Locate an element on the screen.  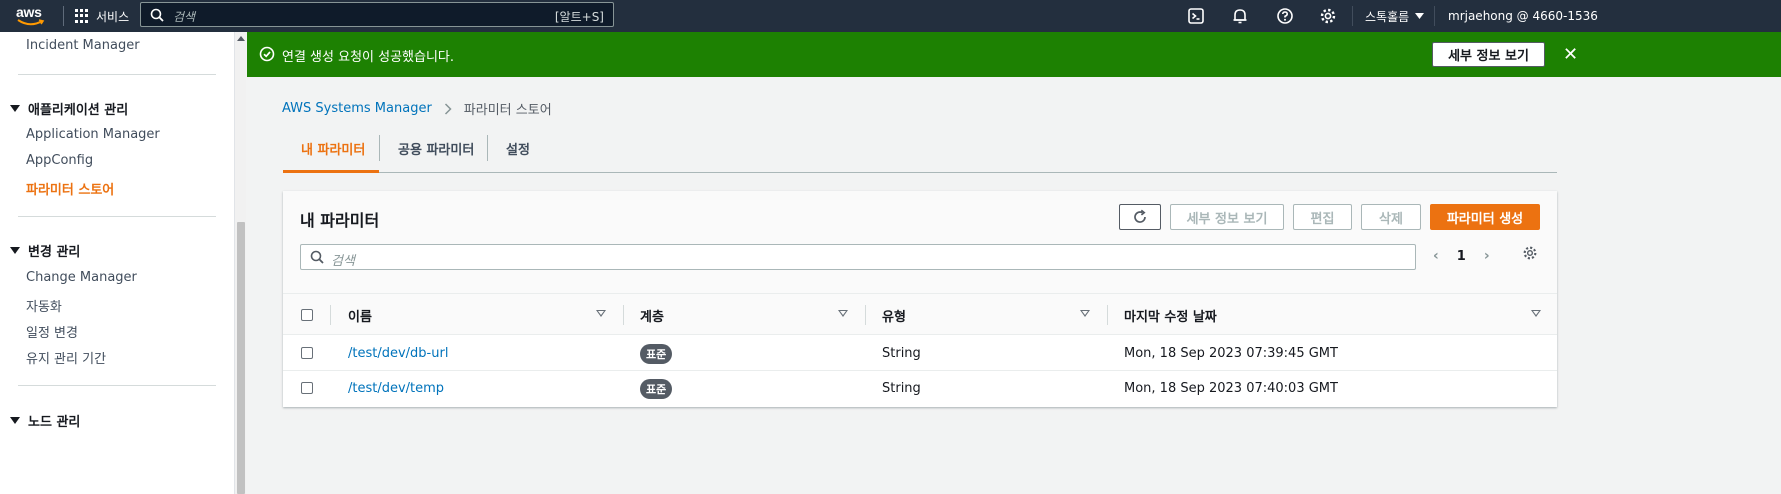
sidebar-section-node-management: 노드 관리 is located at coordinates (45, 420).